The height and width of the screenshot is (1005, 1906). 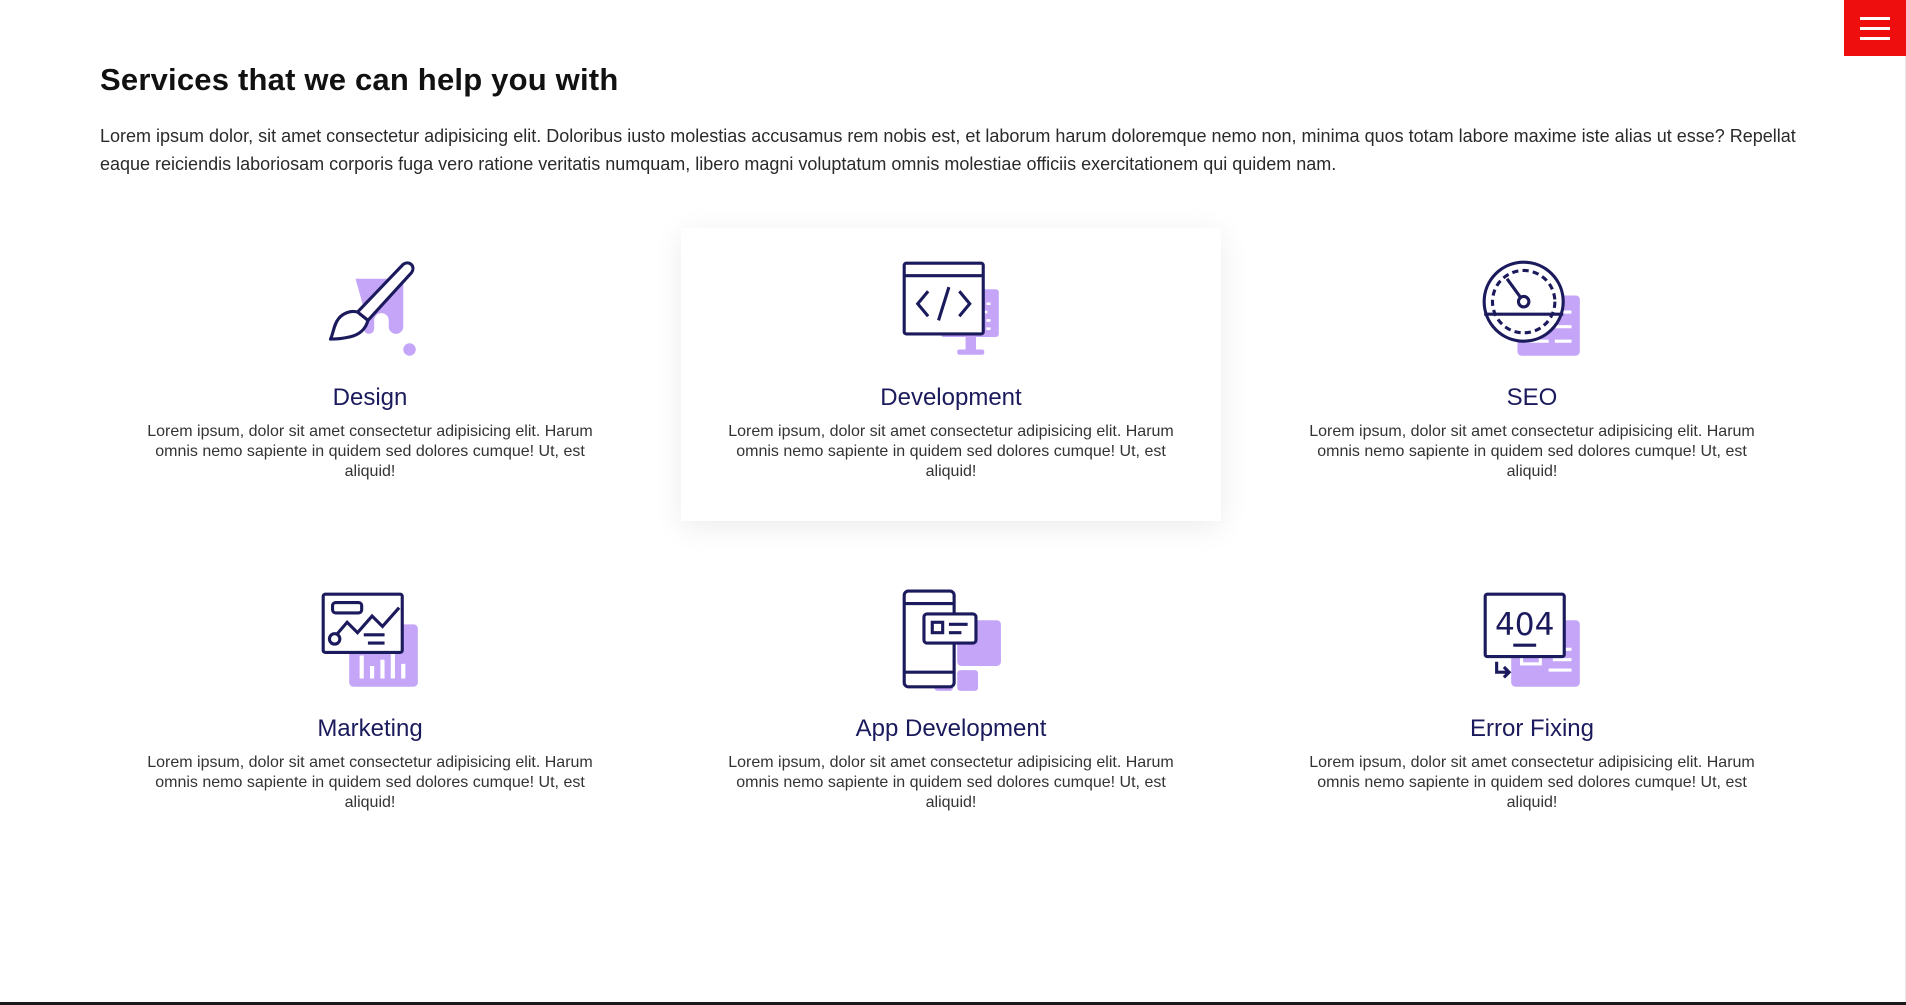 What do you see at coordinates (359, 79) in the screenshot?
I see `section-title: Services that we can help you with` at bounding box center [359, 79].